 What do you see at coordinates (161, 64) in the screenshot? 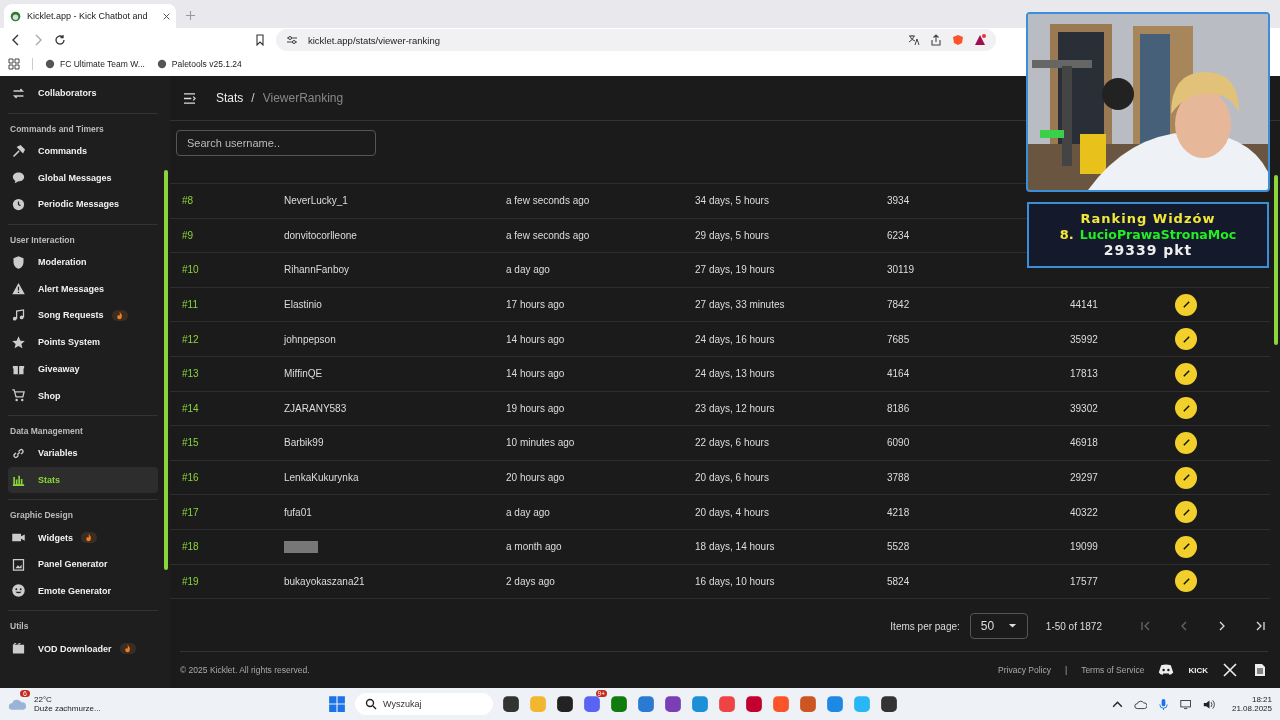
I see `globe-icon` at bounding box center [161, 64].